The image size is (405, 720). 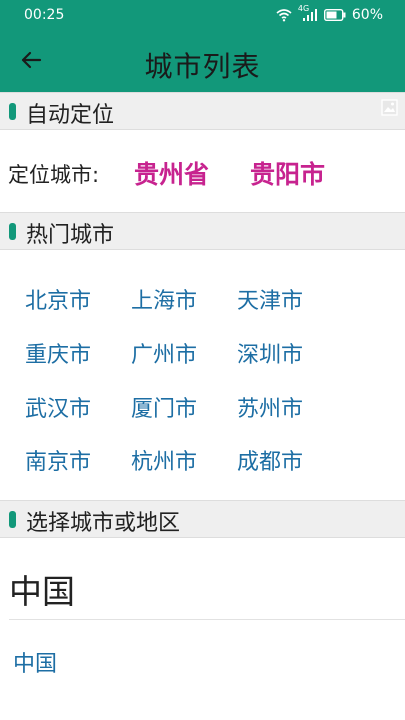 What do you see at coordinates (58, 299) in the screenshot?
I see `hot-city-item: 北京市` at bounding box center [58, 299].